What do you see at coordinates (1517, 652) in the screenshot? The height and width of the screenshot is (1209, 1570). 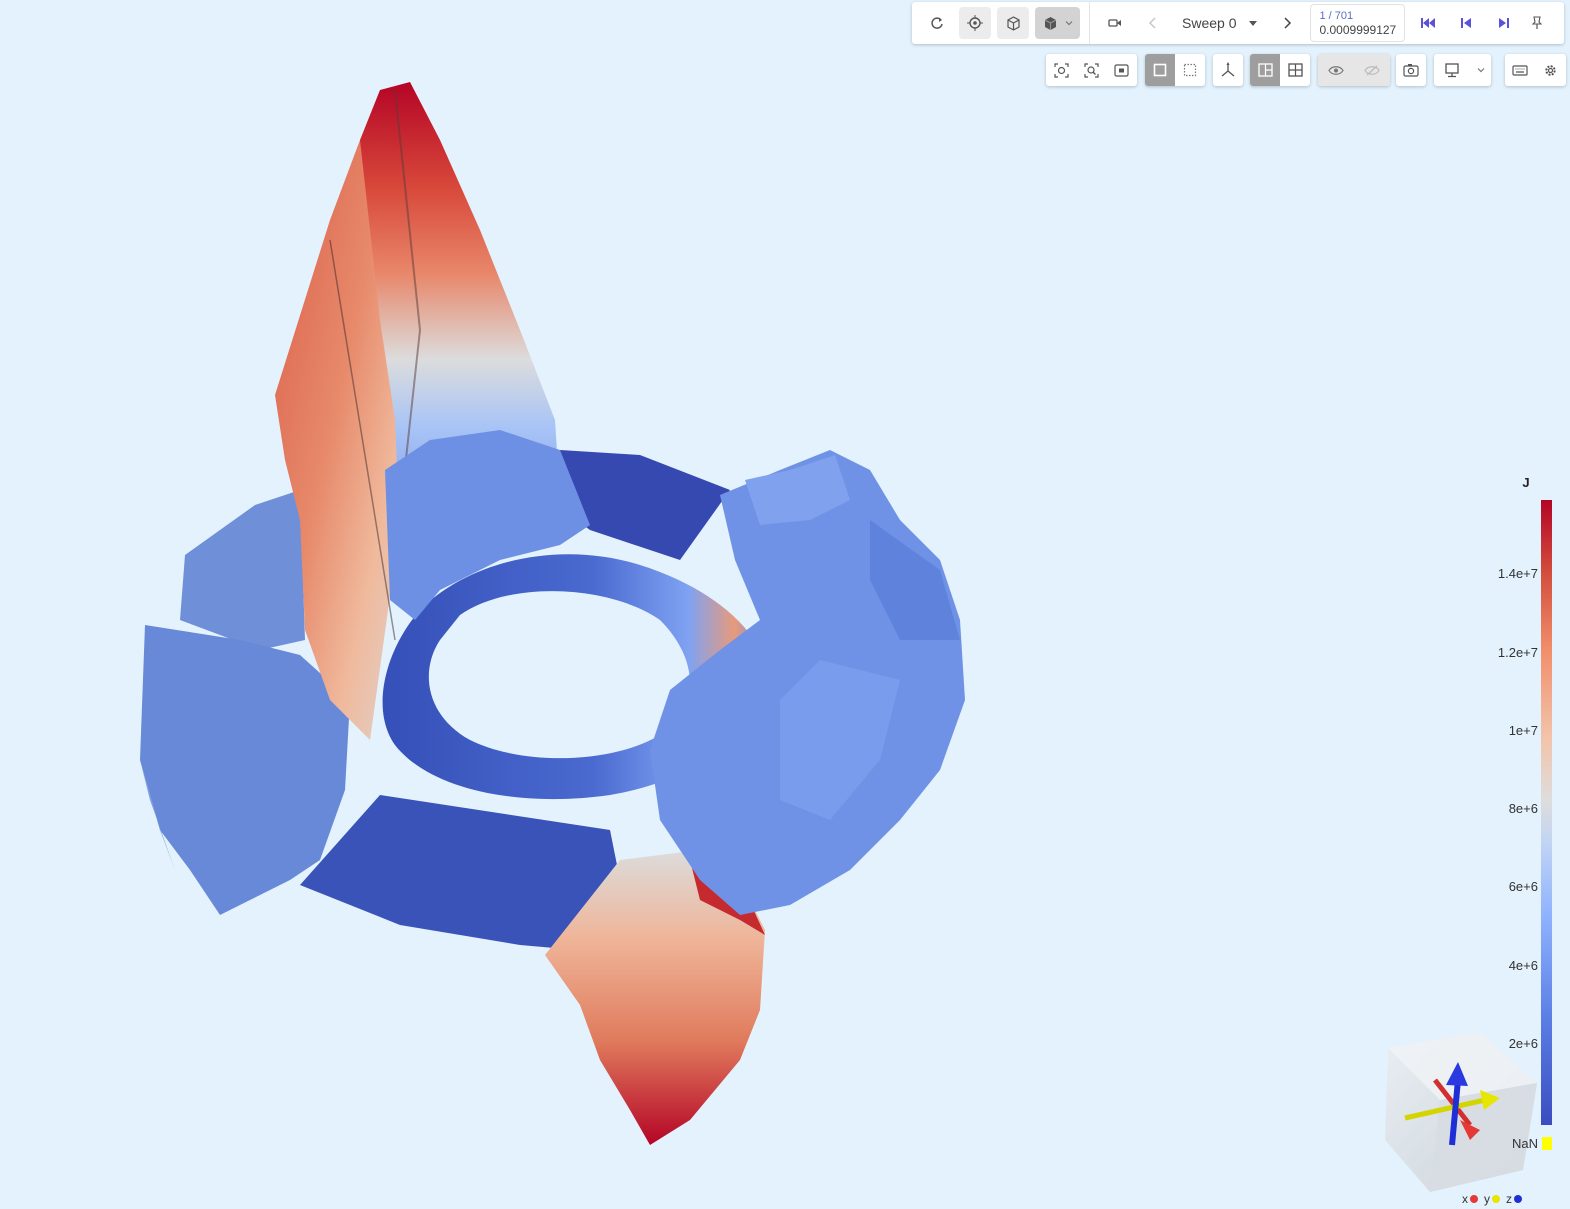 I see `legend-tick: 1.2e+7` at bounding box center [1517, 652].